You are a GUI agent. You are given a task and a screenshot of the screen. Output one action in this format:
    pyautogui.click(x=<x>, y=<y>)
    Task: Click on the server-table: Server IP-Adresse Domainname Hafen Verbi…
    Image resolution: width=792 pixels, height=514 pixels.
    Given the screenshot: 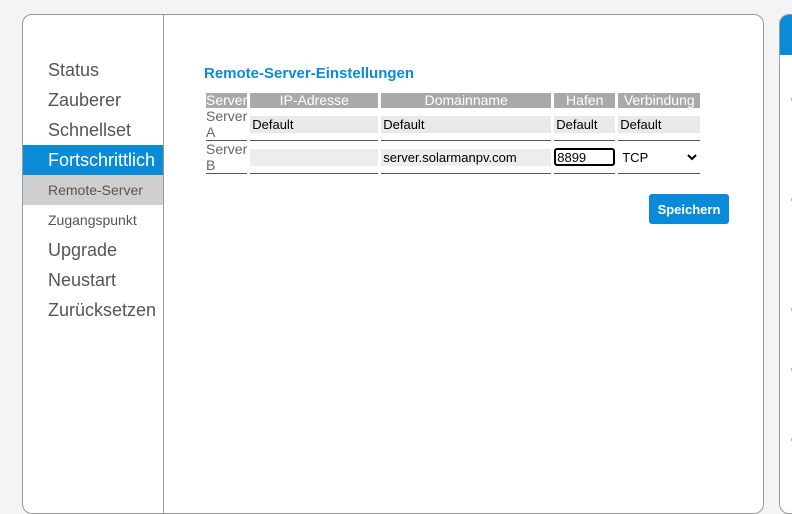 What is the action you would take?
    pyautogui.click(x=453, y=133)
    